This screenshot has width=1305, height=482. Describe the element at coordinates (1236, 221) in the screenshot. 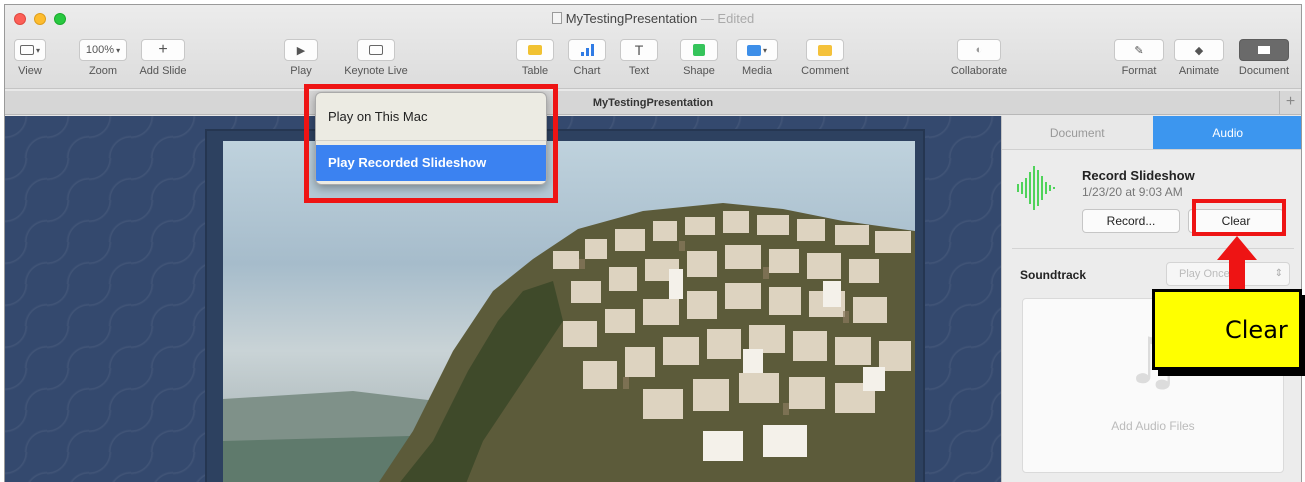

I see `clear-button: Clear` at that location.